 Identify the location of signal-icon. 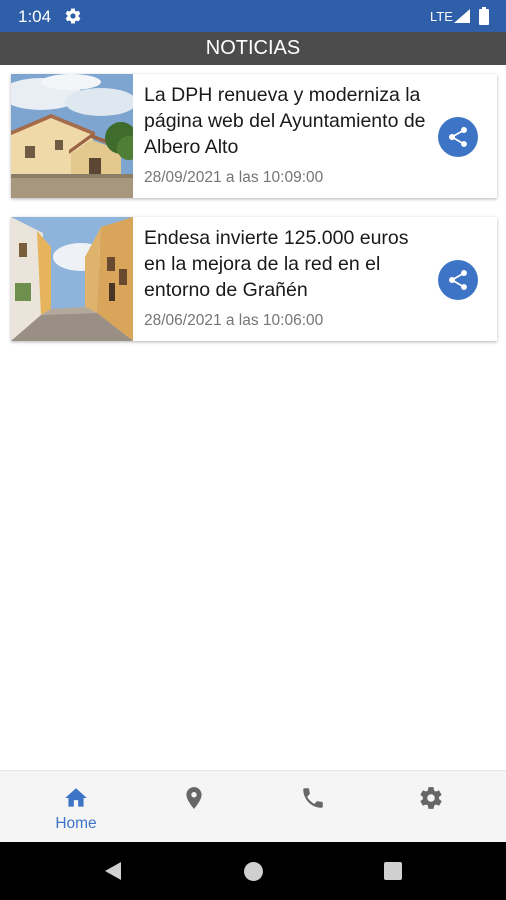
(462, 16).